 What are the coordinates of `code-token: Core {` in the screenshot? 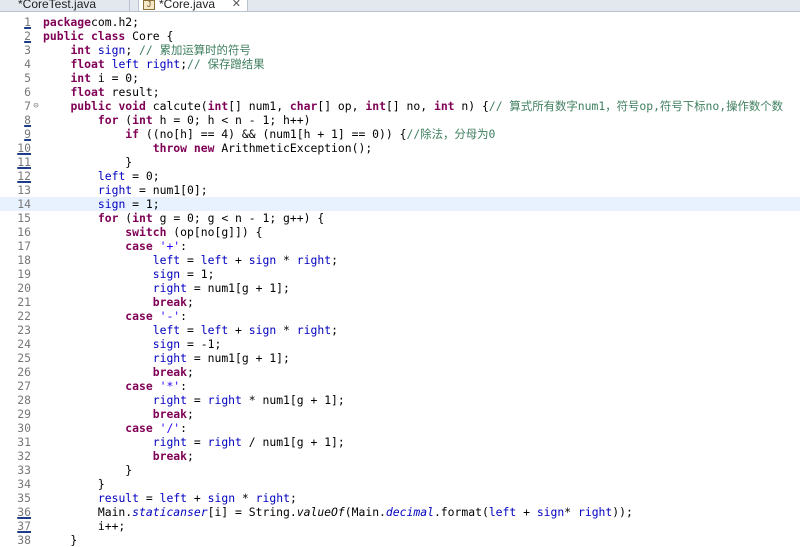 It's located at (149, 36).